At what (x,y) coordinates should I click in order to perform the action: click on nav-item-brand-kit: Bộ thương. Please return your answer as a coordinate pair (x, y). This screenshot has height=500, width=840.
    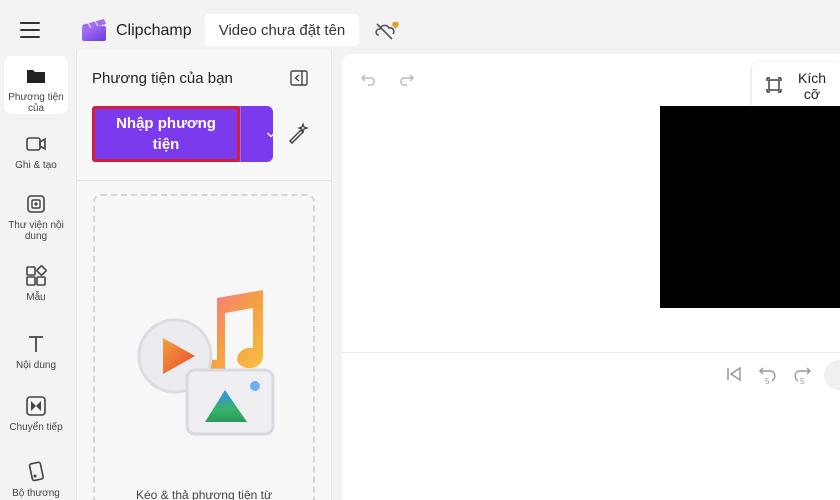
    Looking at the image, I should click on (36, 479).